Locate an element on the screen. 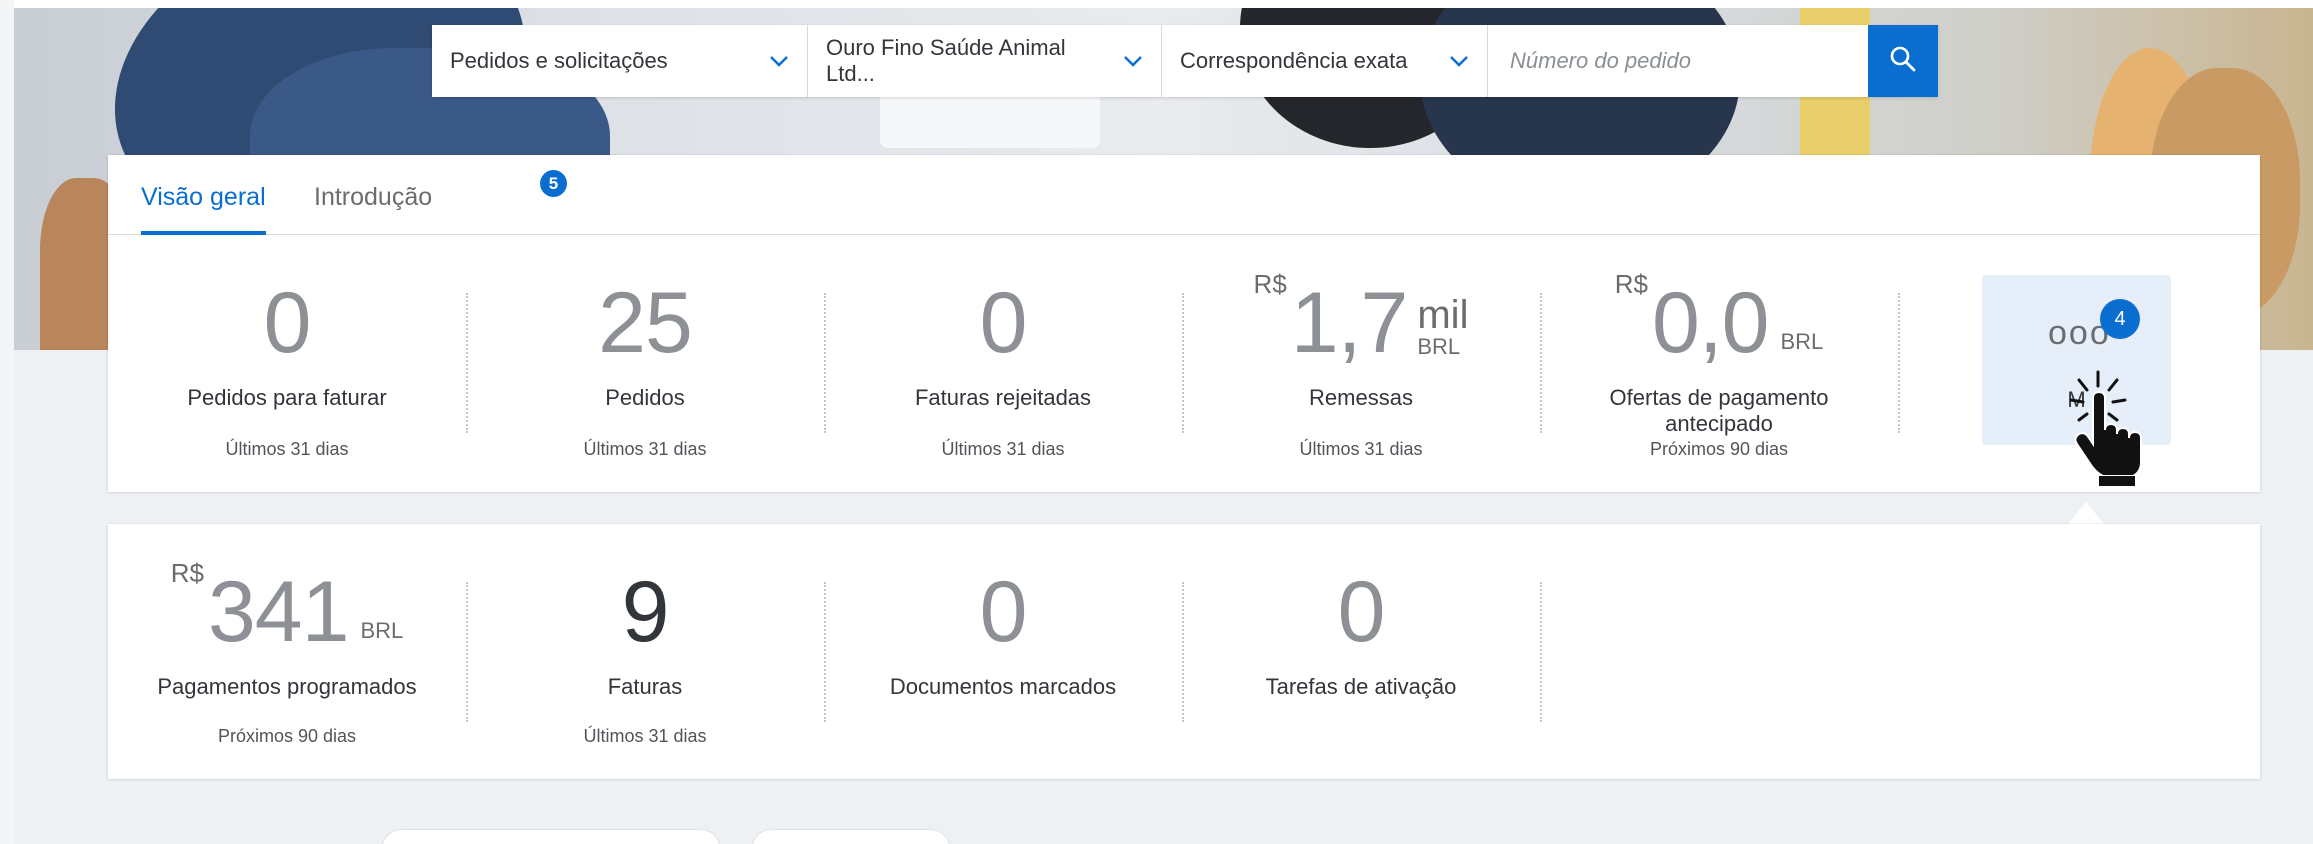  scale-label: mil is located at coordinates (1443, 315).